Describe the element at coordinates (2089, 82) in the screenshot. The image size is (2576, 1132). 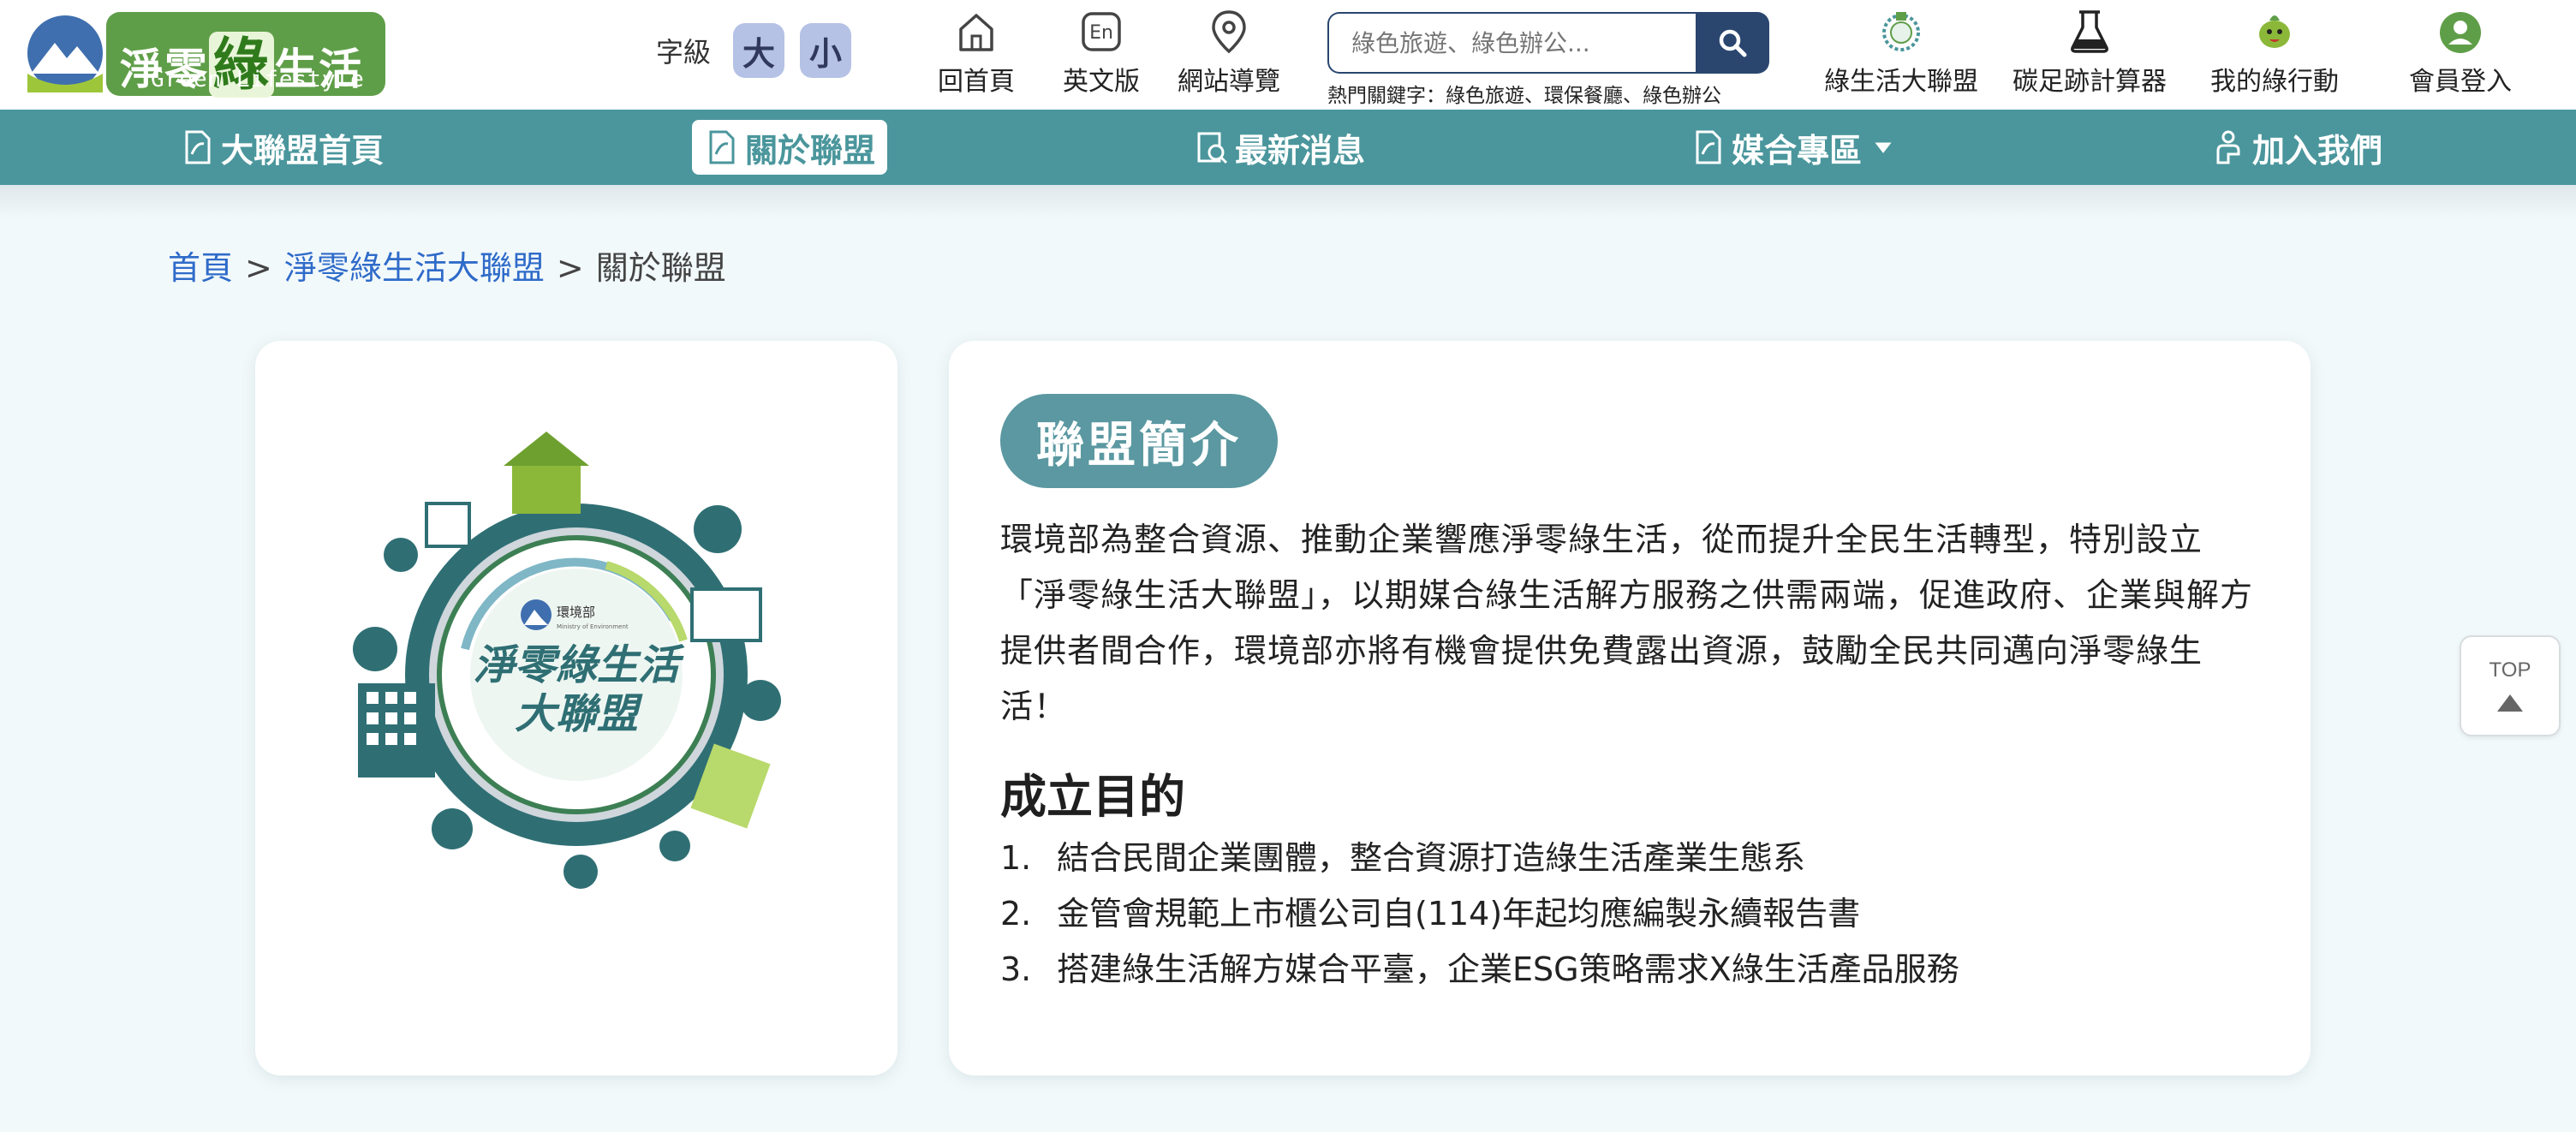
I see `carbon-calculator-link-label: 碳足跡計算器` at that location.